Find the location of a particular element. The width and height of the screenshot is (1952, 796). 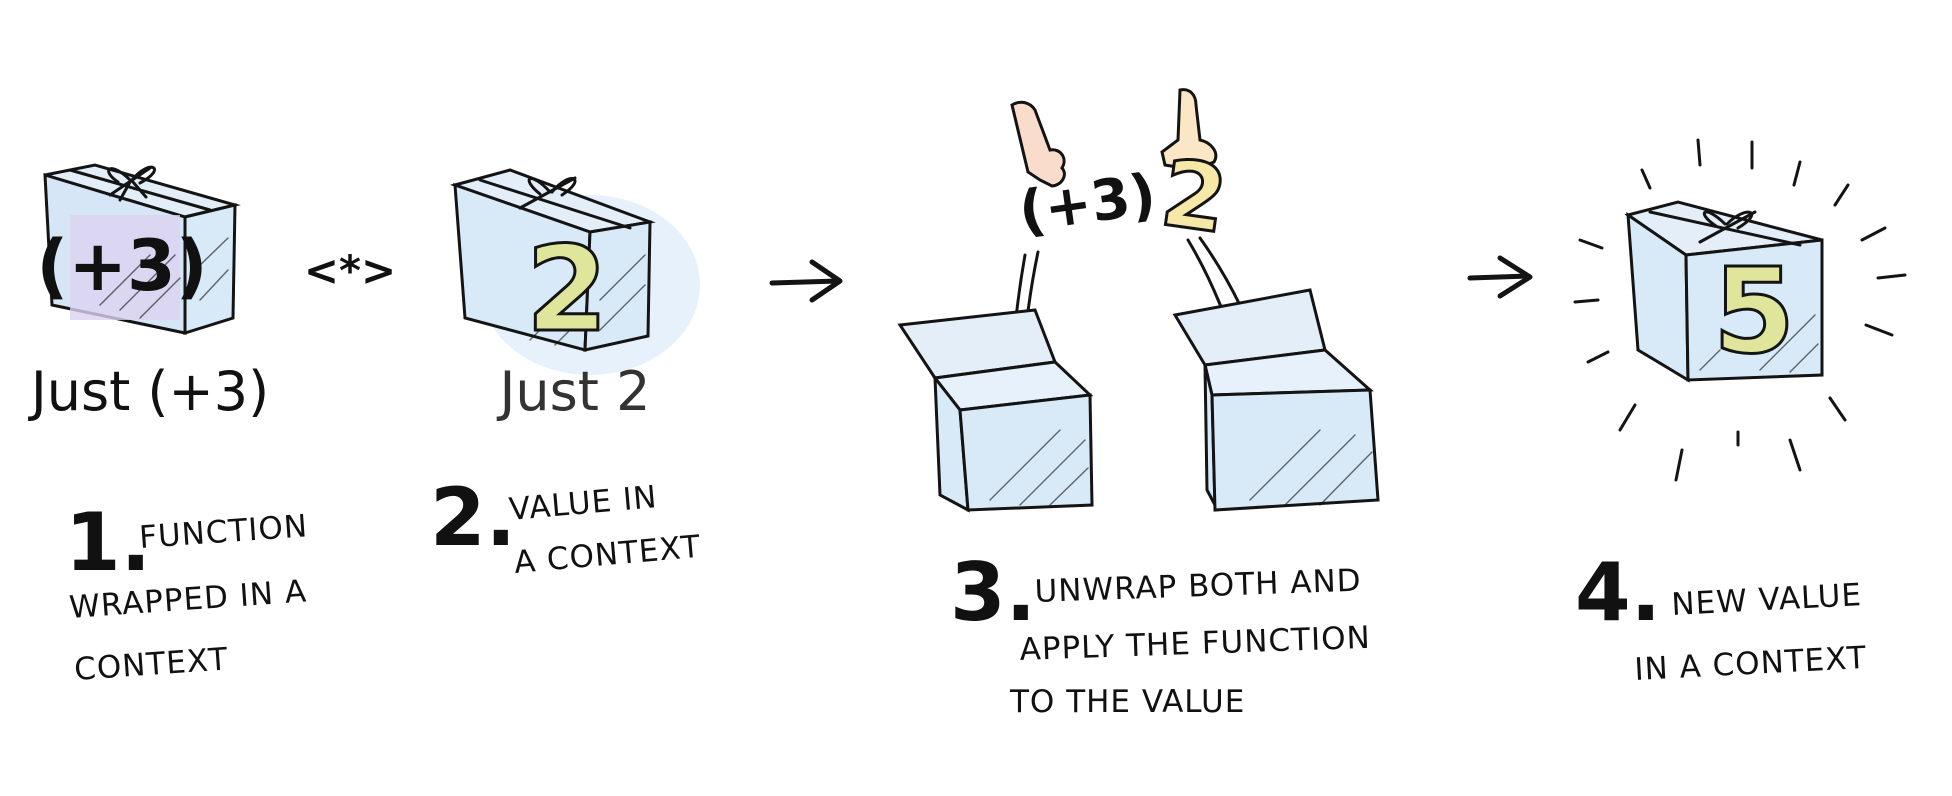

step-1-number: 1. is located at coordinates (108, 542).